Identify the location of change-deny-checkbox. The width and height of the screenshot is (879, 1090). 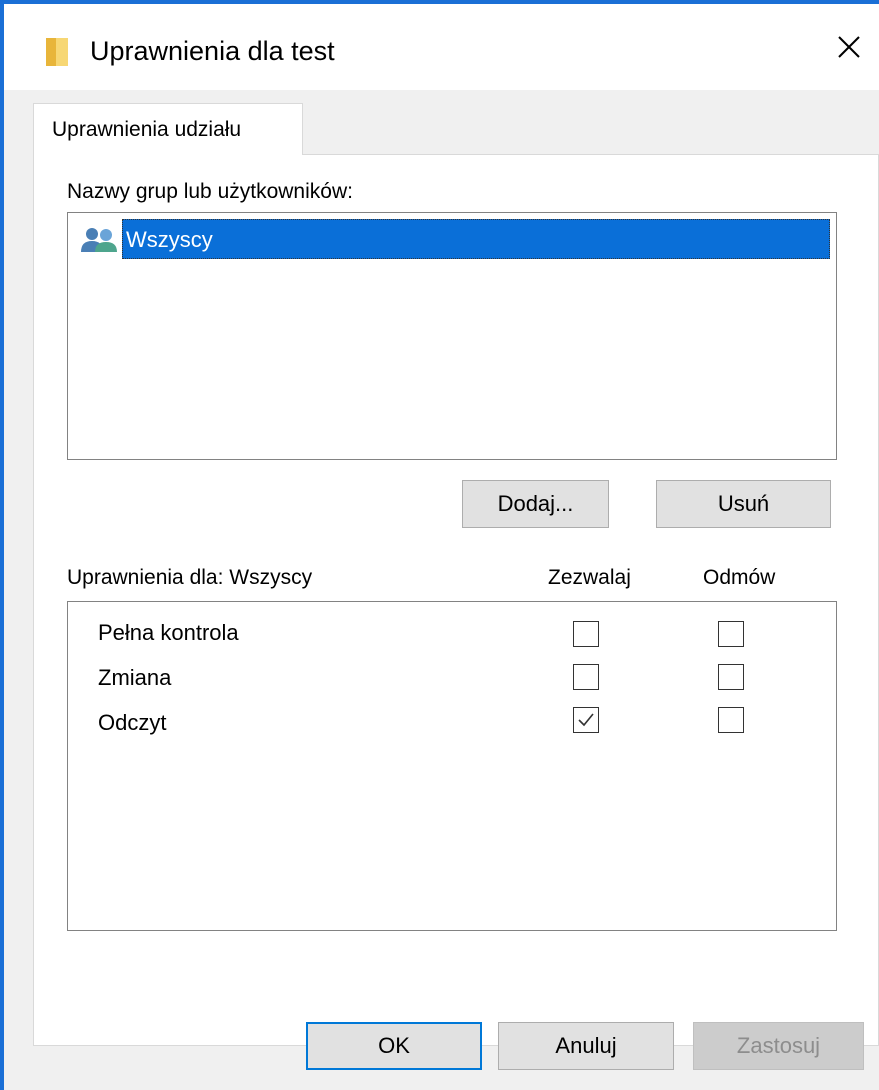
(731, 677).